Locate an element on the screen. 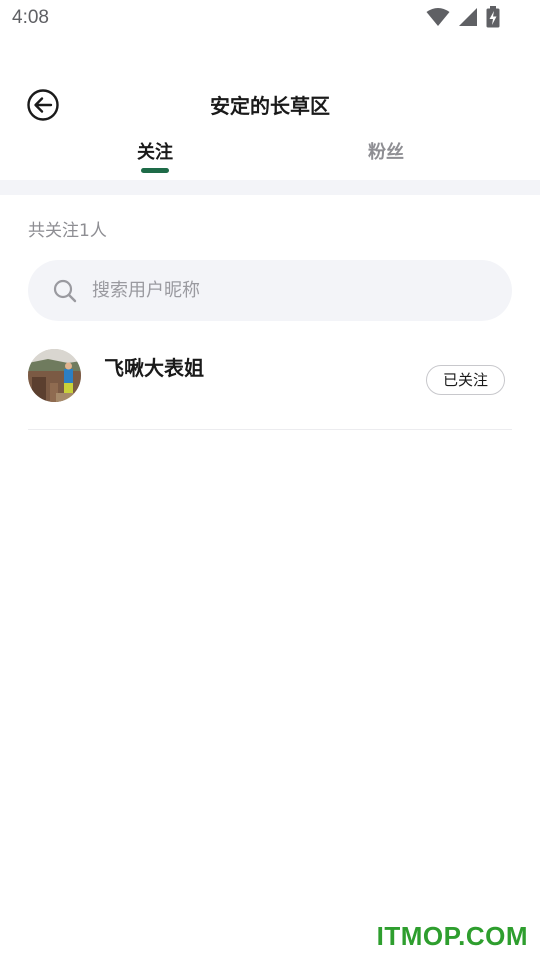  cellular-signal-icon is located at coordinates (468, 17).